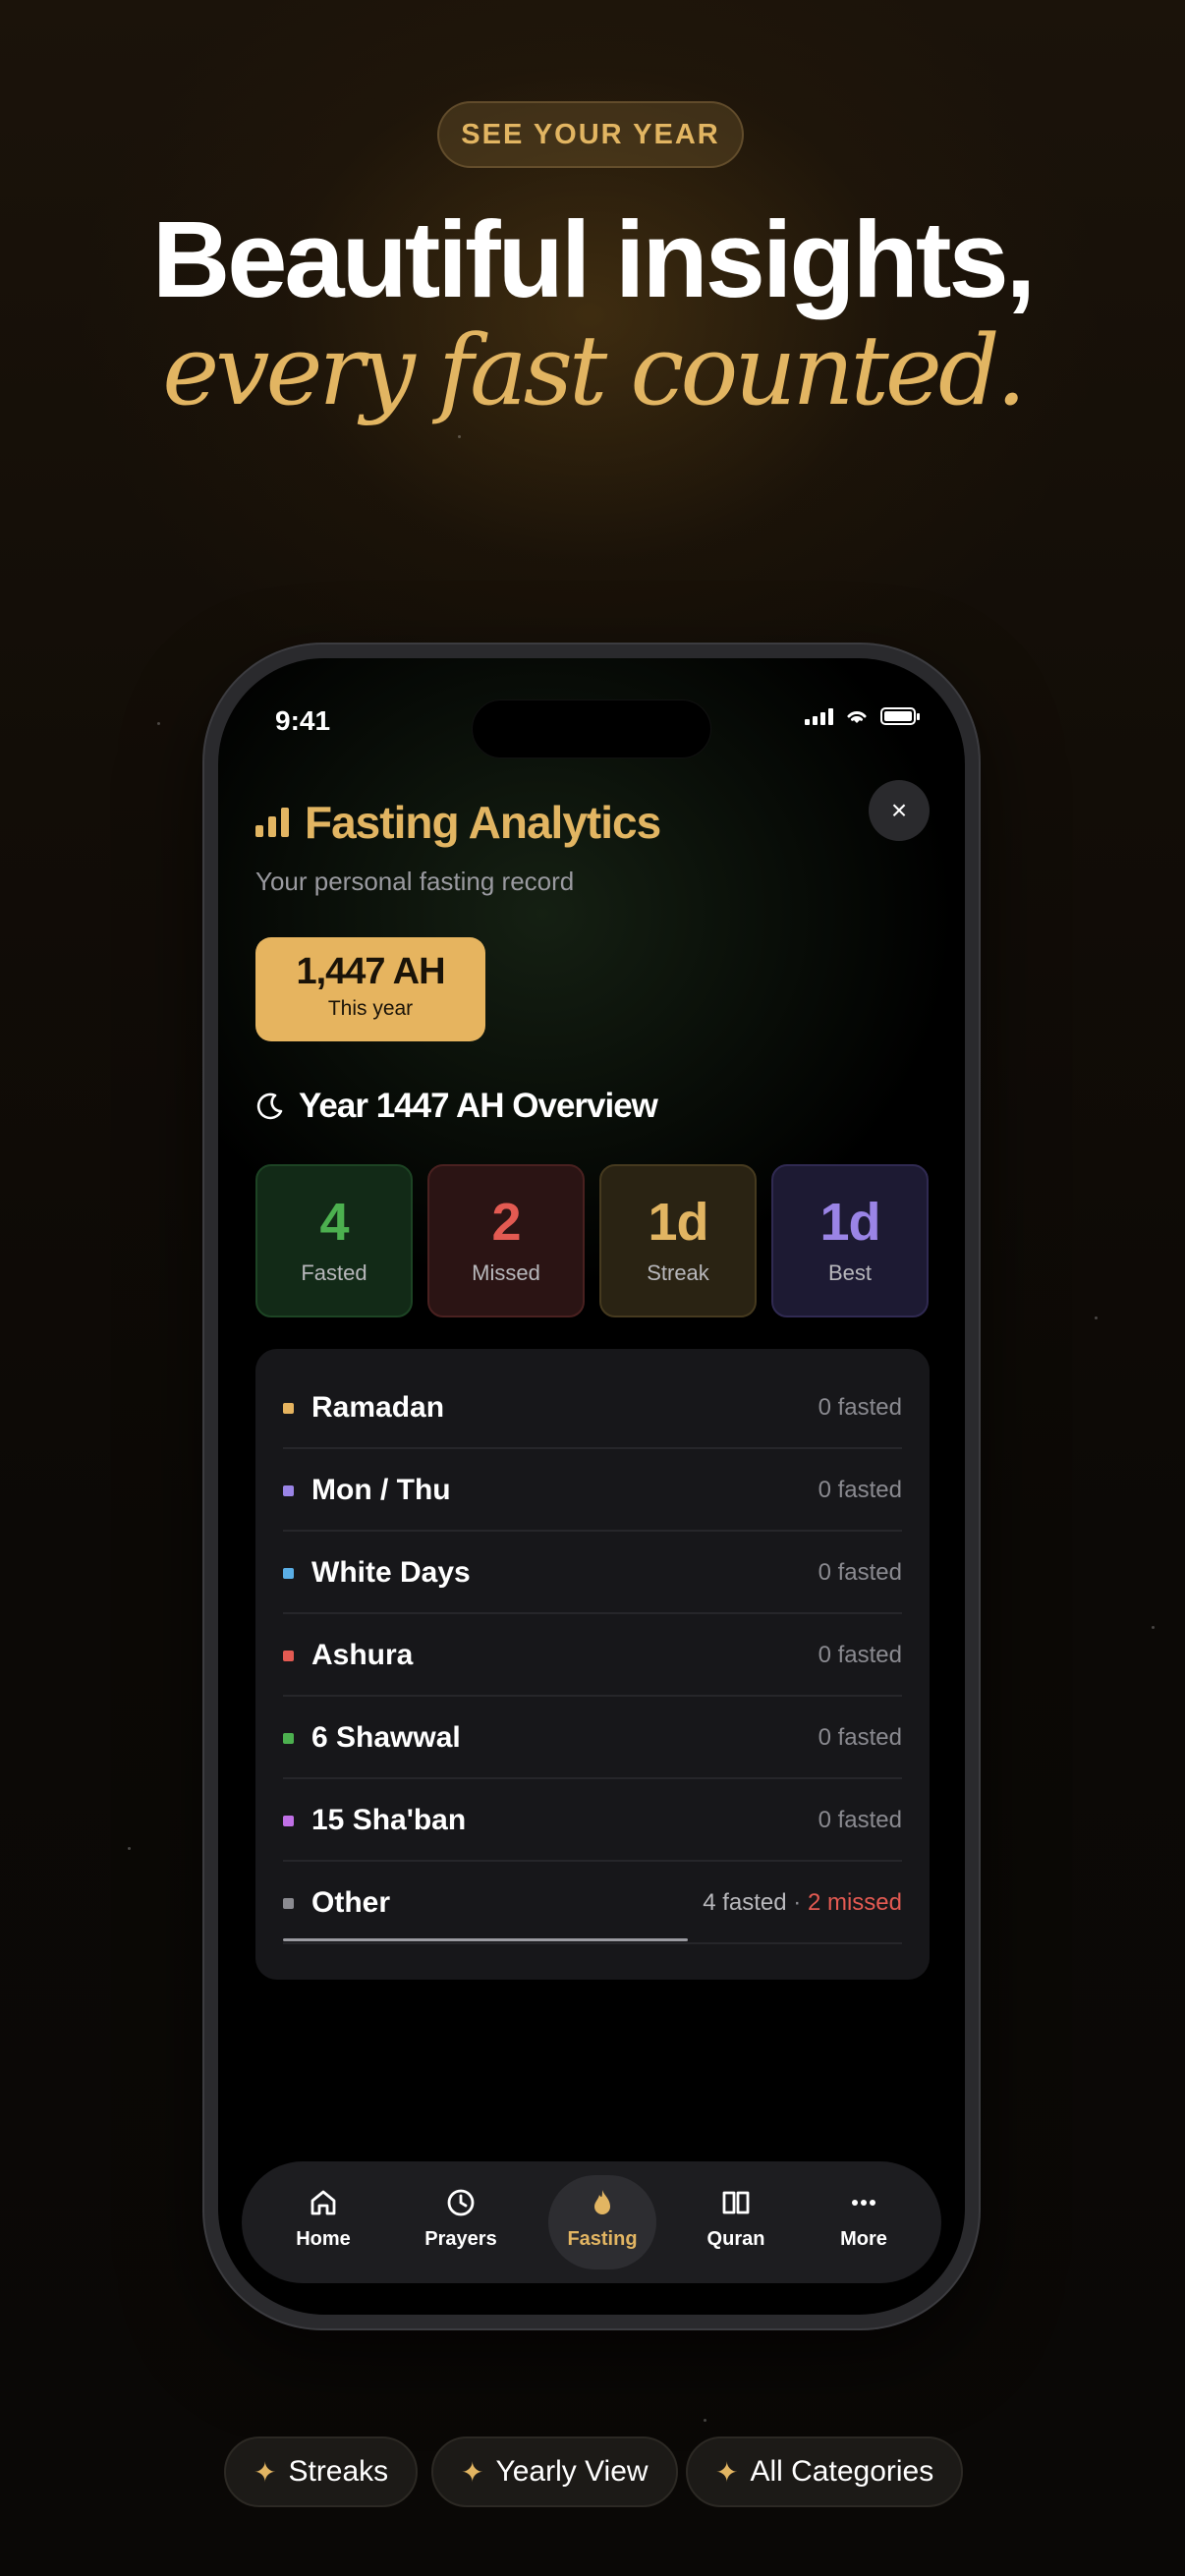 The width and height of the screenshot is (1185, 2576). Describe the element at coordinates (371, 971) in the screenshot. I see `year-value: 1,447 AH` at that location.